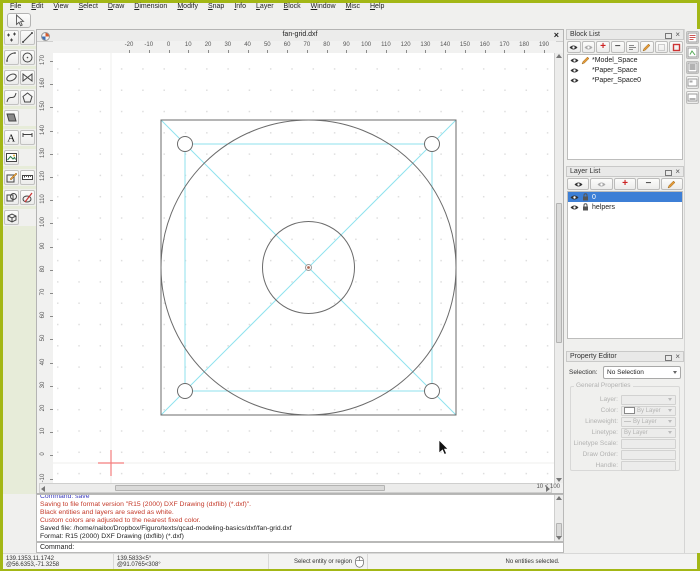 This screenshot has width=700, height=571. Describe the element at coordinates (187, 6) in the screenshot. I see `menu-modify: Modify` at that location.